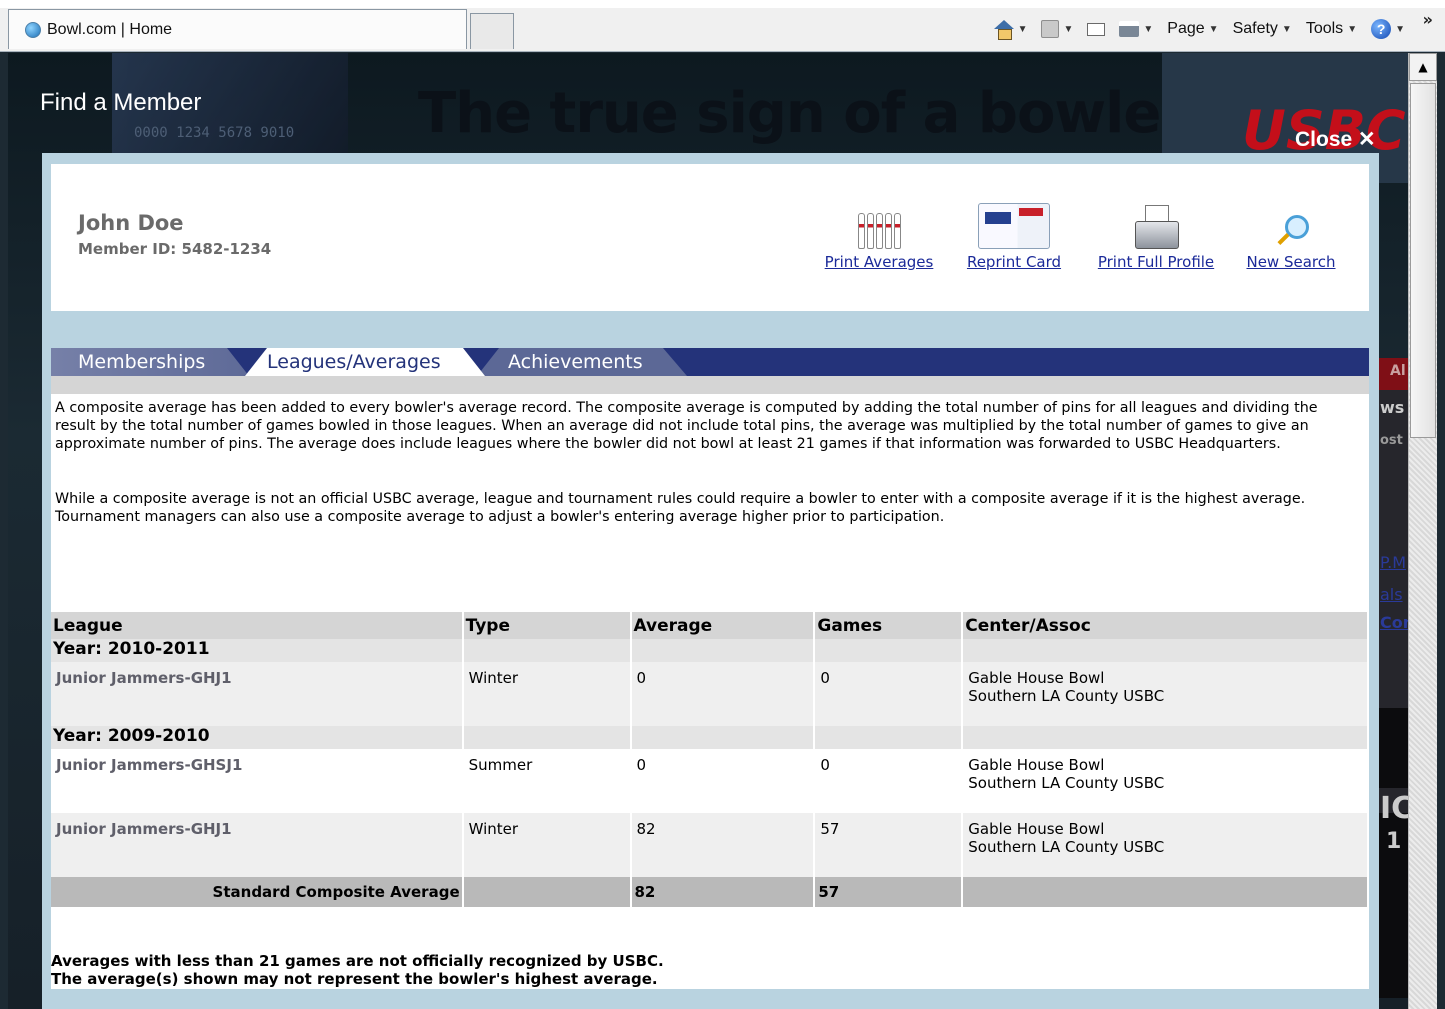  I want to click on home-button: ▼, so click(1010, 30).